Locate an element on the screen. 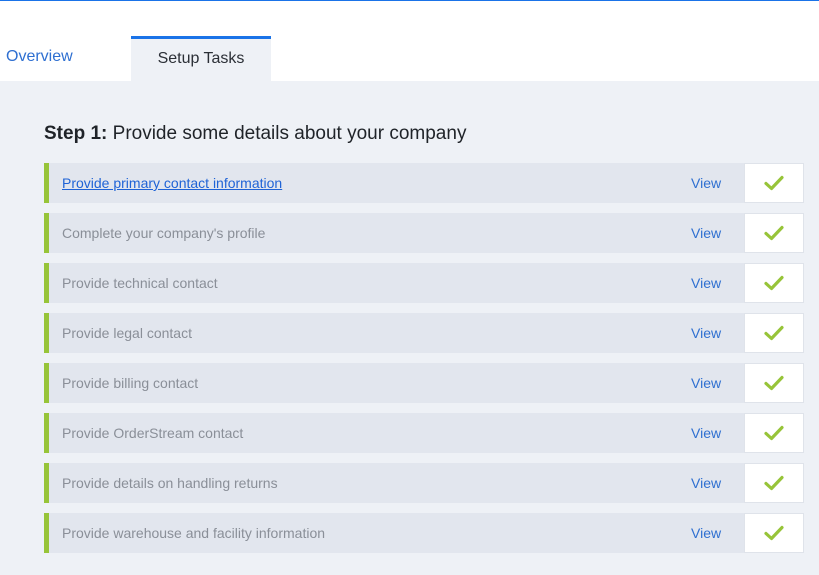 This screenshot has width=819, height=575. task-label: Provide details on handling returns is located at coordinates (170, 483).